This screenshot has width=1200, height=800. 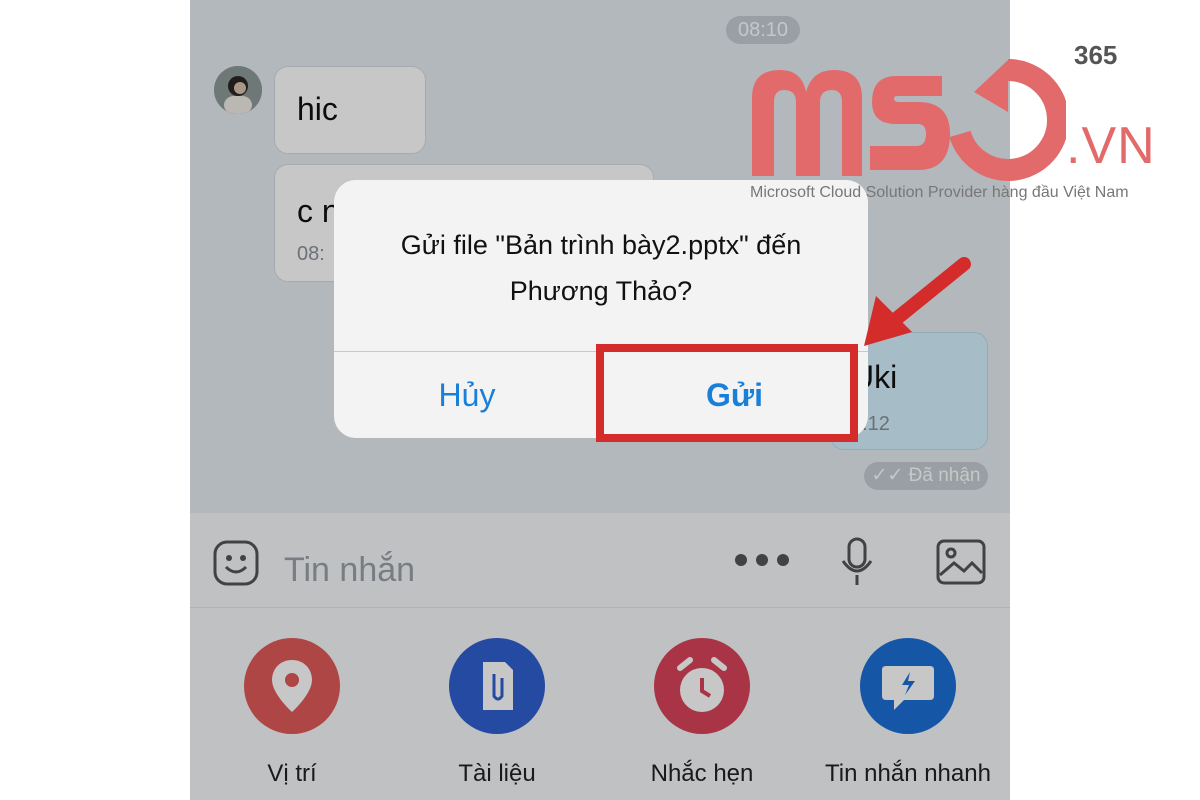 I want to click on red-arrow-icon, so click(x=917, y=301).